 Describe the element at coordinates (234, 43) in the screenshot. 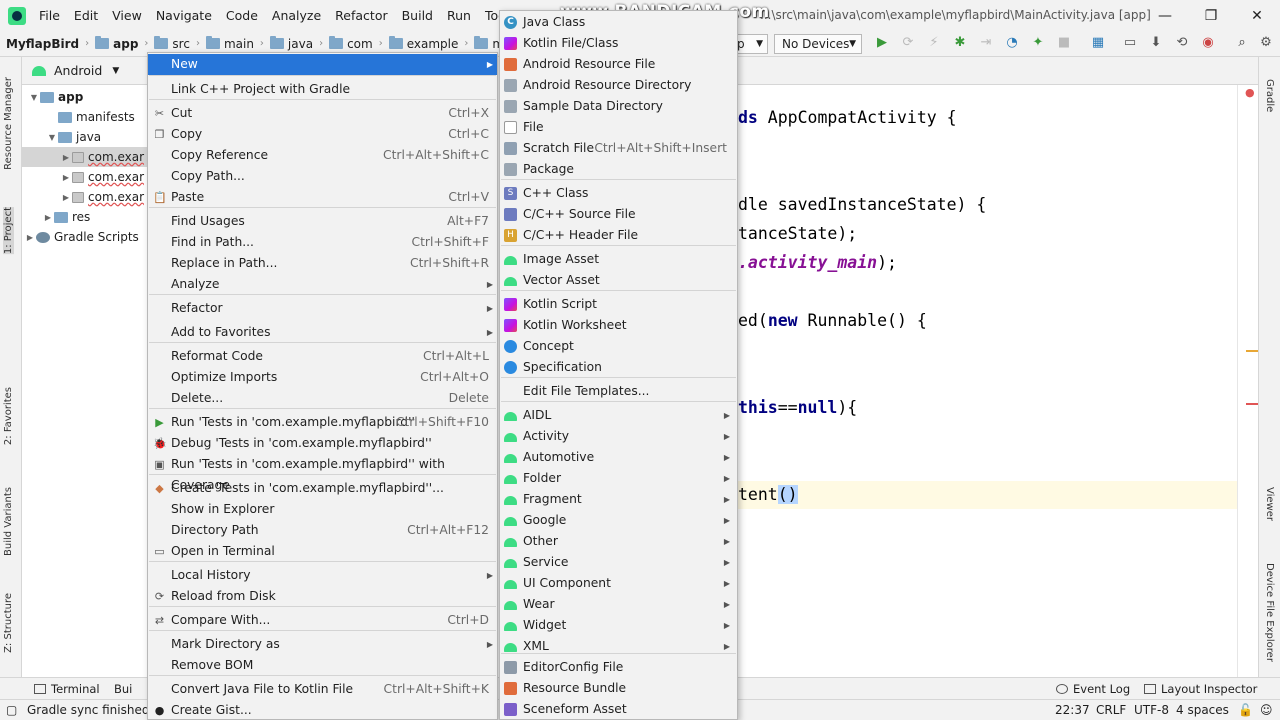

I see `breadcrumb-item-main: main ›` at that location.